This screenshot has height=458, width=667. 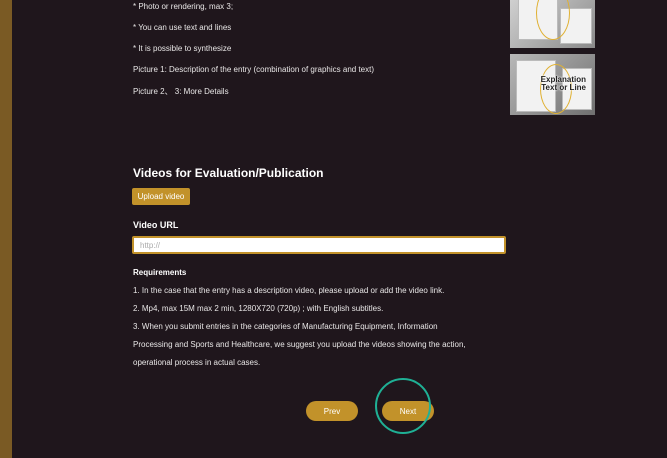 I want to click on guideline-line: Picture 2、 3: More Details, so click(x=181, y=91).